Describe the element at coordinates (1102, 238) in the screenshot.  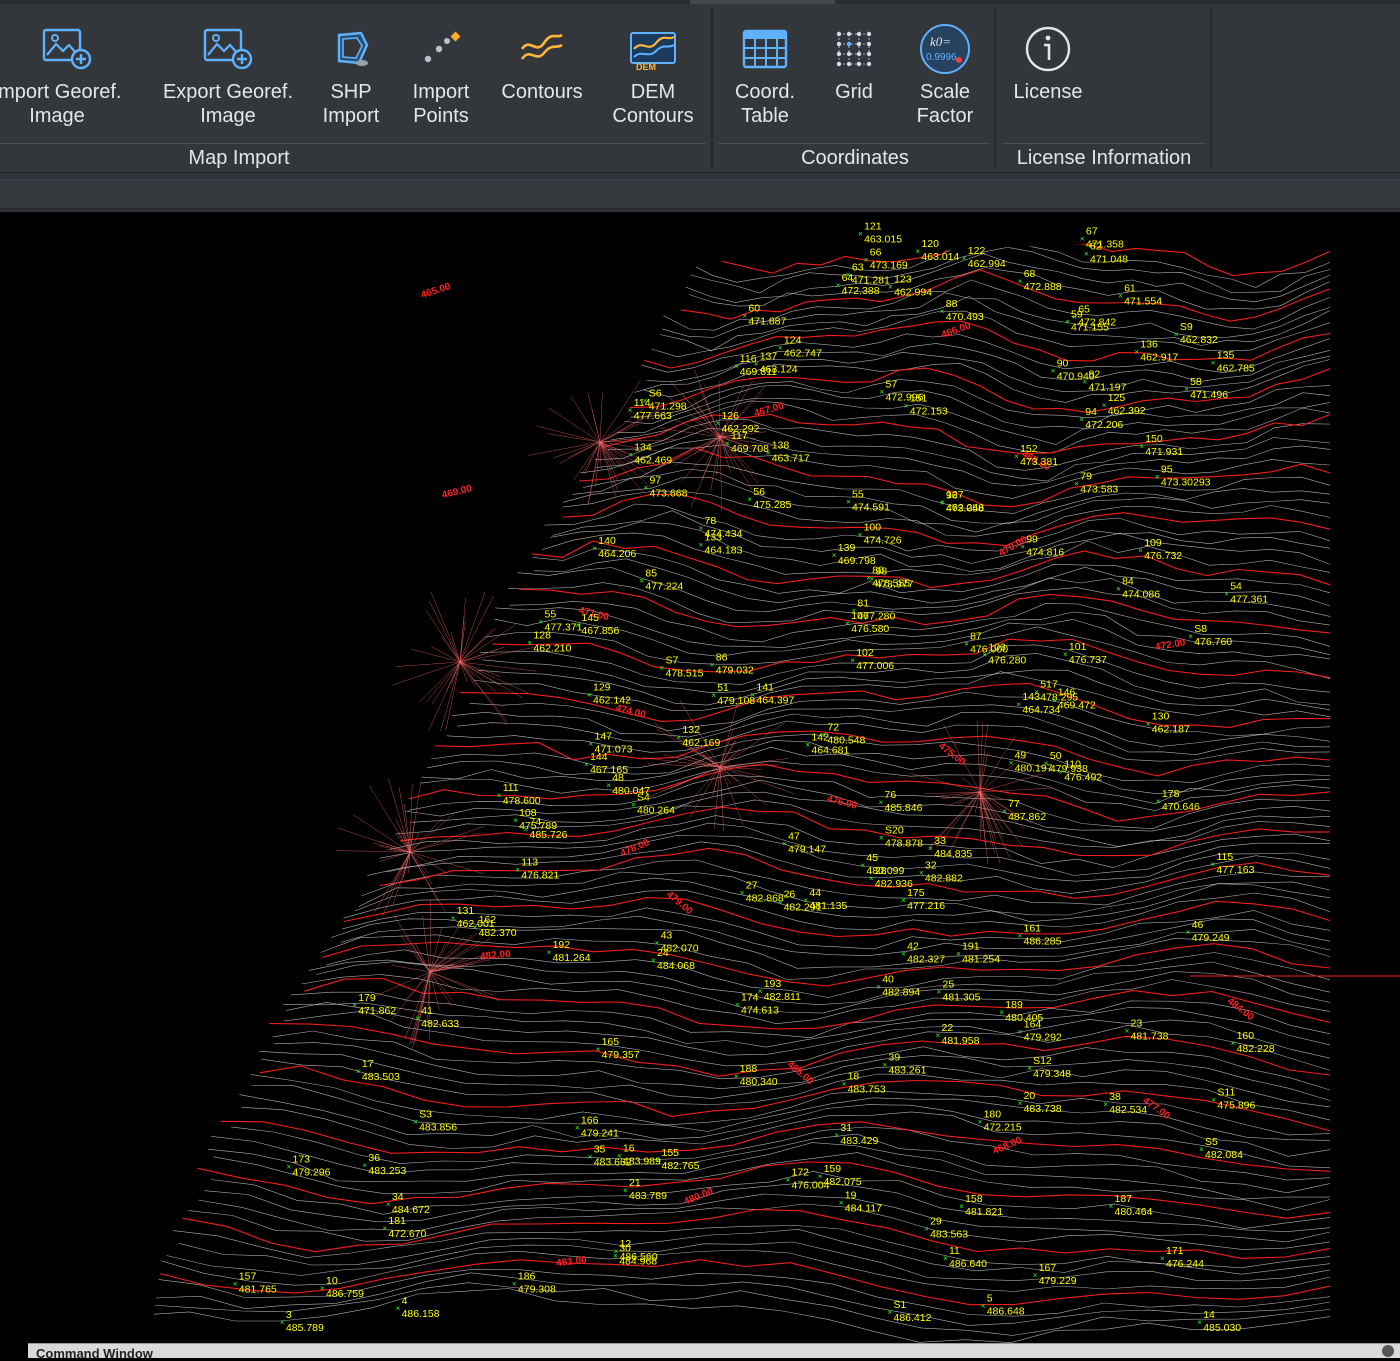
I see `survey-point: ×67471.358` at that location.